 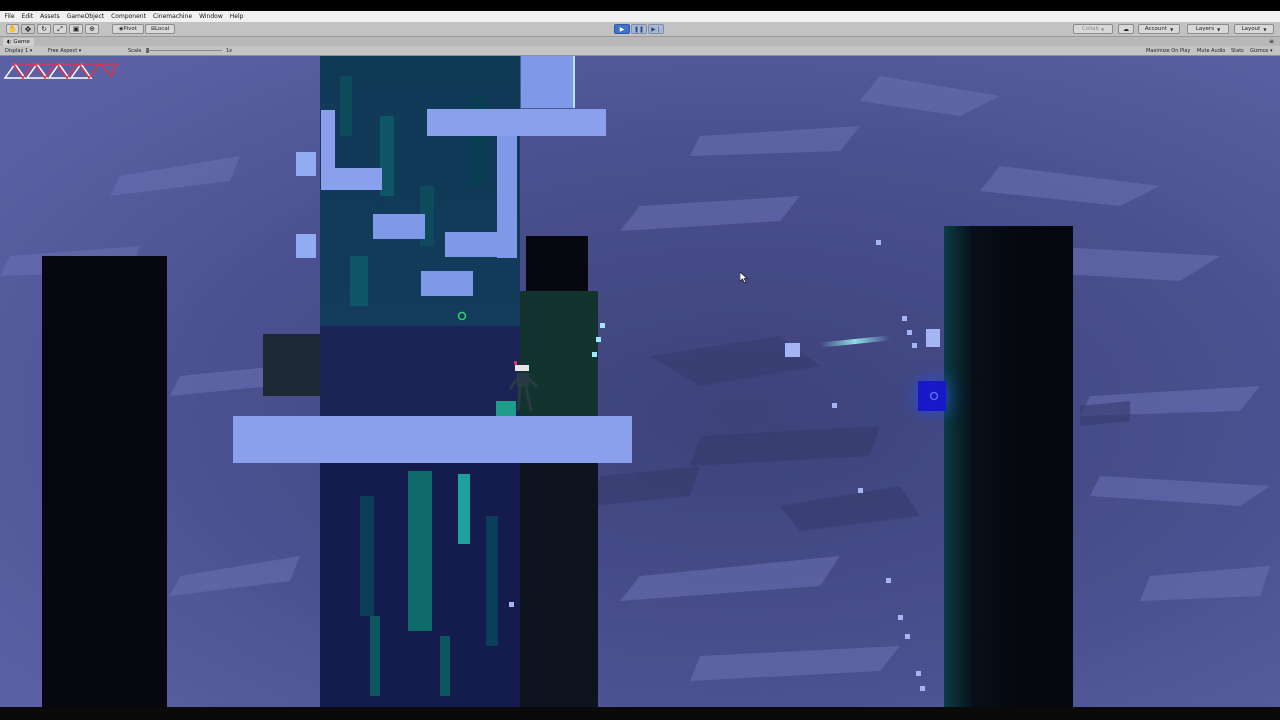 What do you see at coordinates (44, 29) in the screenshot?
I see `rotate-tool-button: ↻` at bounding box center [44, 29].